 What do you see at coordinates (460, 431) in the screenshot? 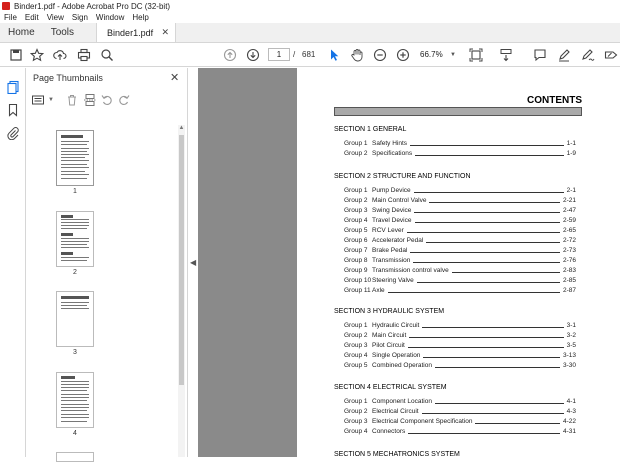
I see `toc-row: Group 4 Connectors 4-31` at bounding box center [460, 431].